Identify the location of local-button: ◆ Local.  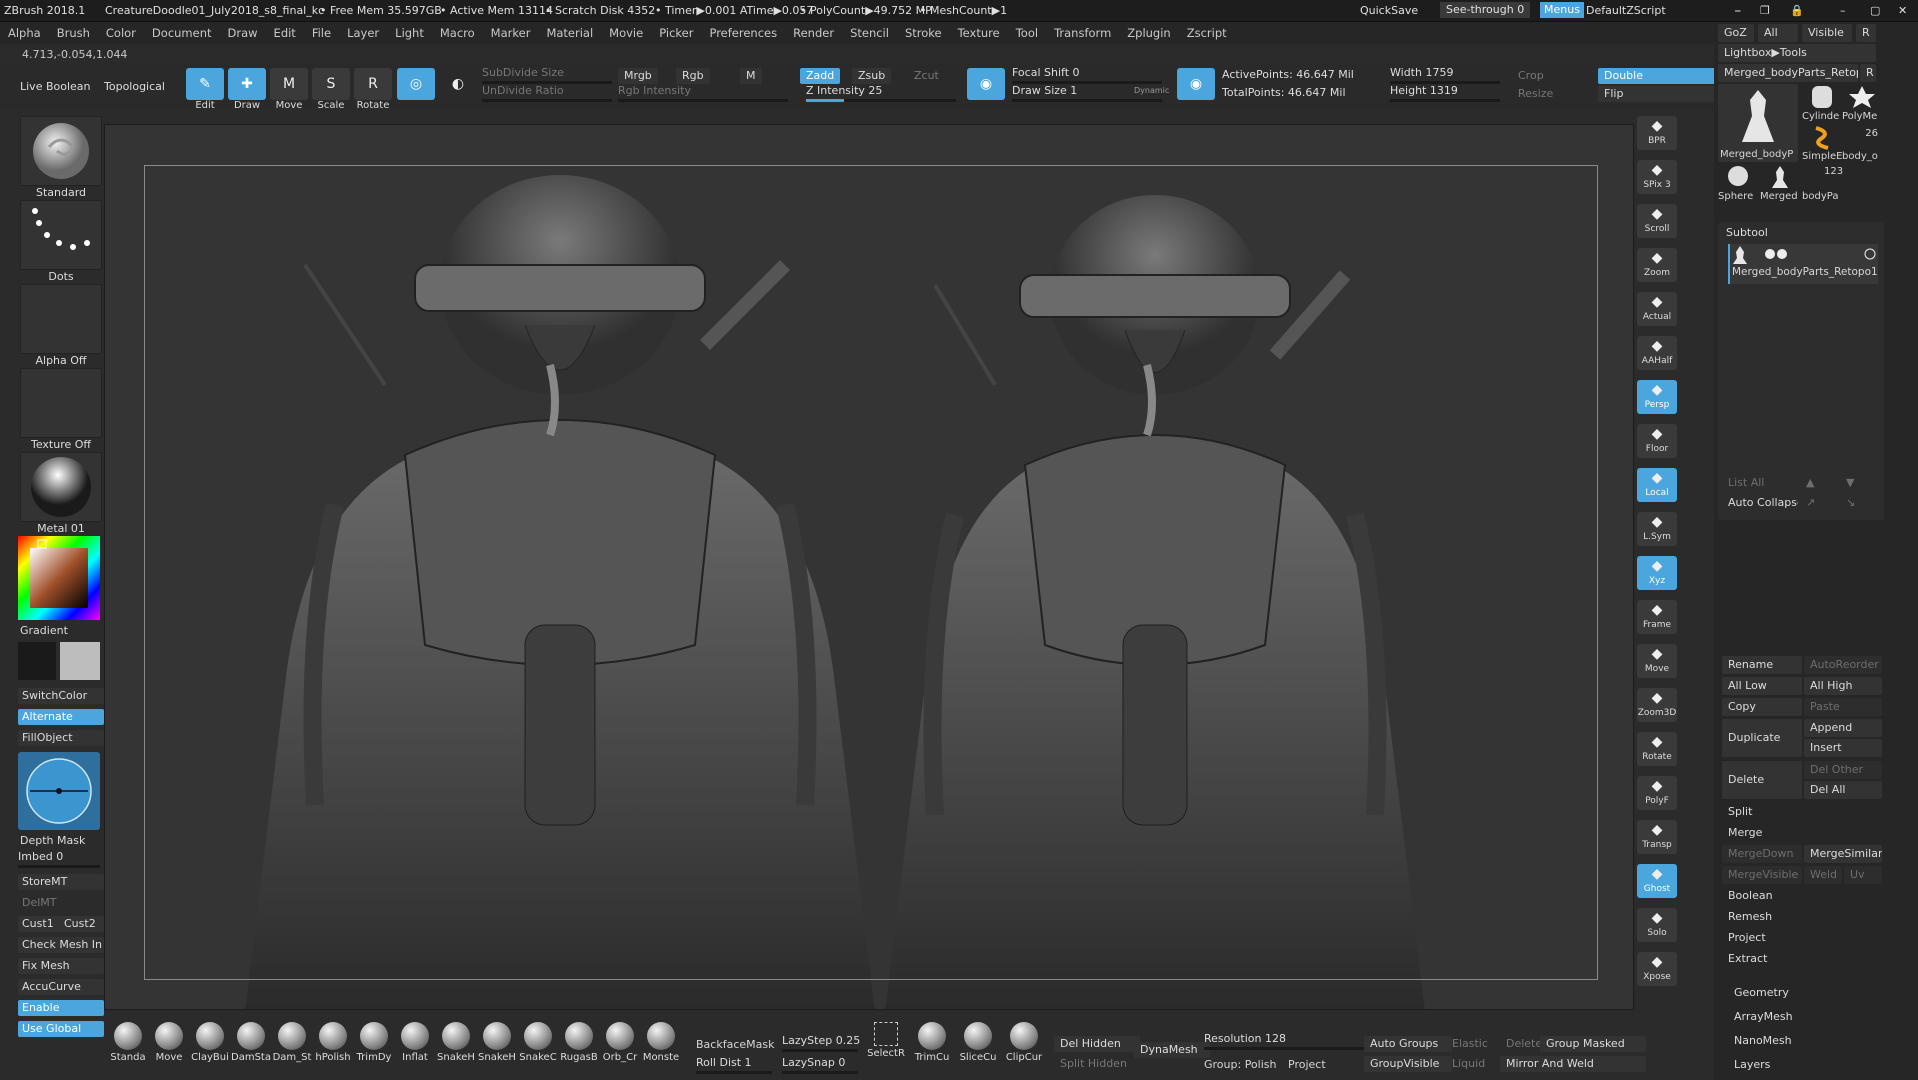
(1657, 485).